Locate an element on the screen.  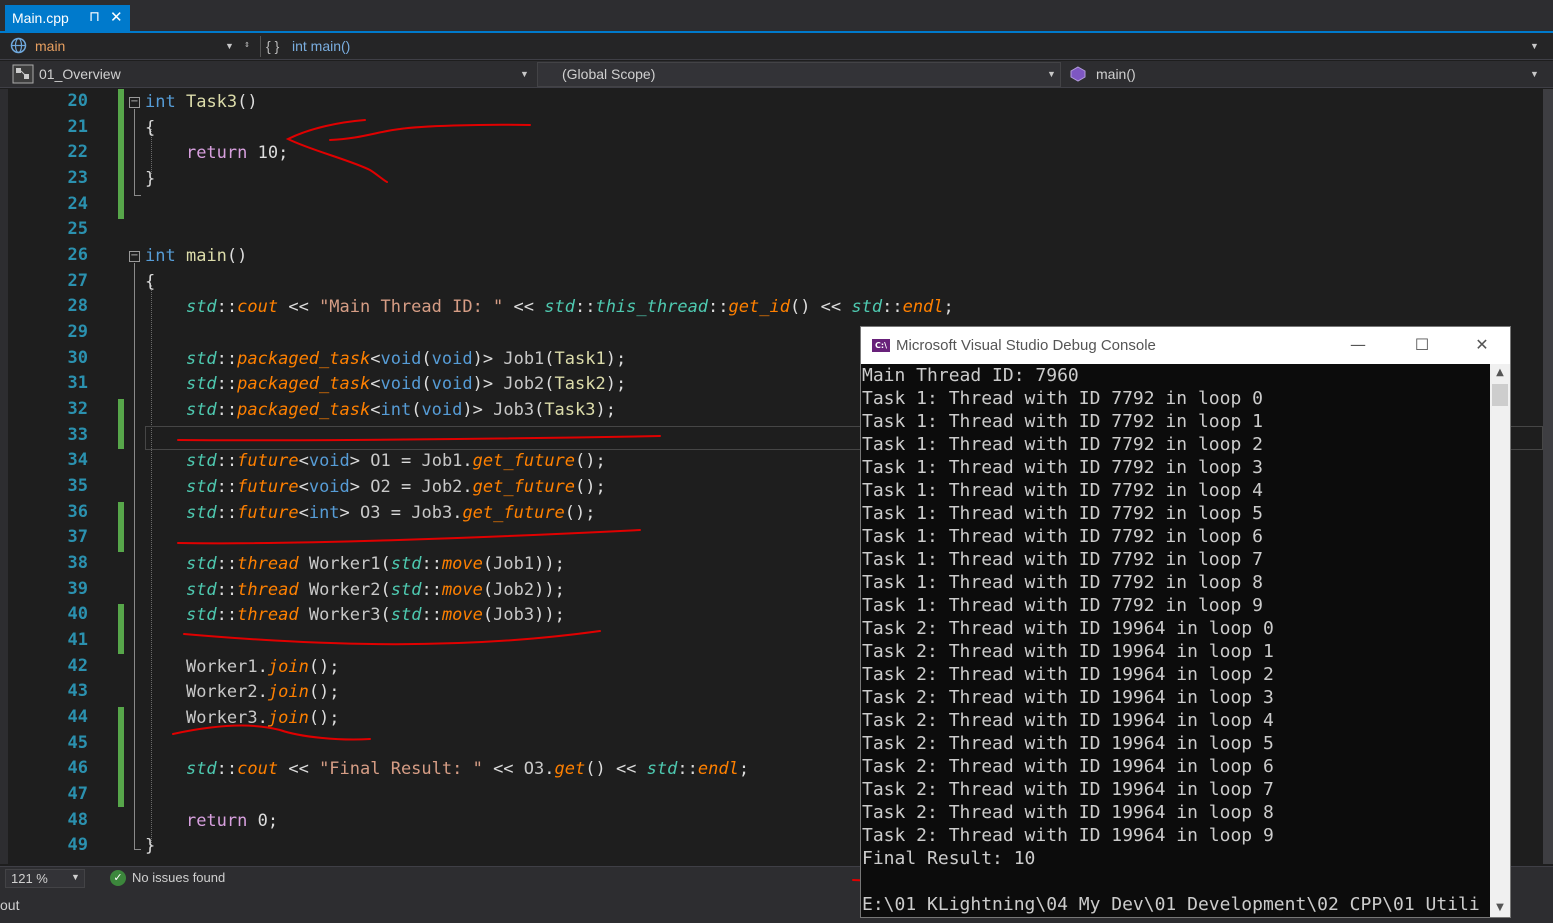
console-line: Task 2: Thread with ID 19964 in loop 9 is located at coordinates (1068, 835).